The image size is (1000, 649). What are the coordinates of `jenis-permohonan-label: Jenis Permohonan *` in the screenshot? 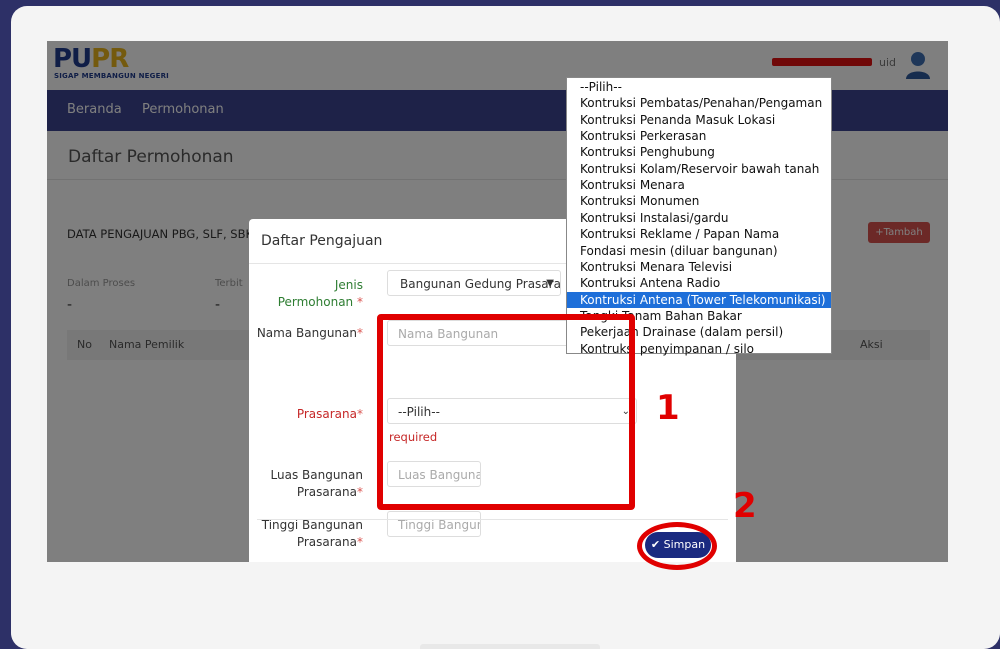 It's located at (320, 294).